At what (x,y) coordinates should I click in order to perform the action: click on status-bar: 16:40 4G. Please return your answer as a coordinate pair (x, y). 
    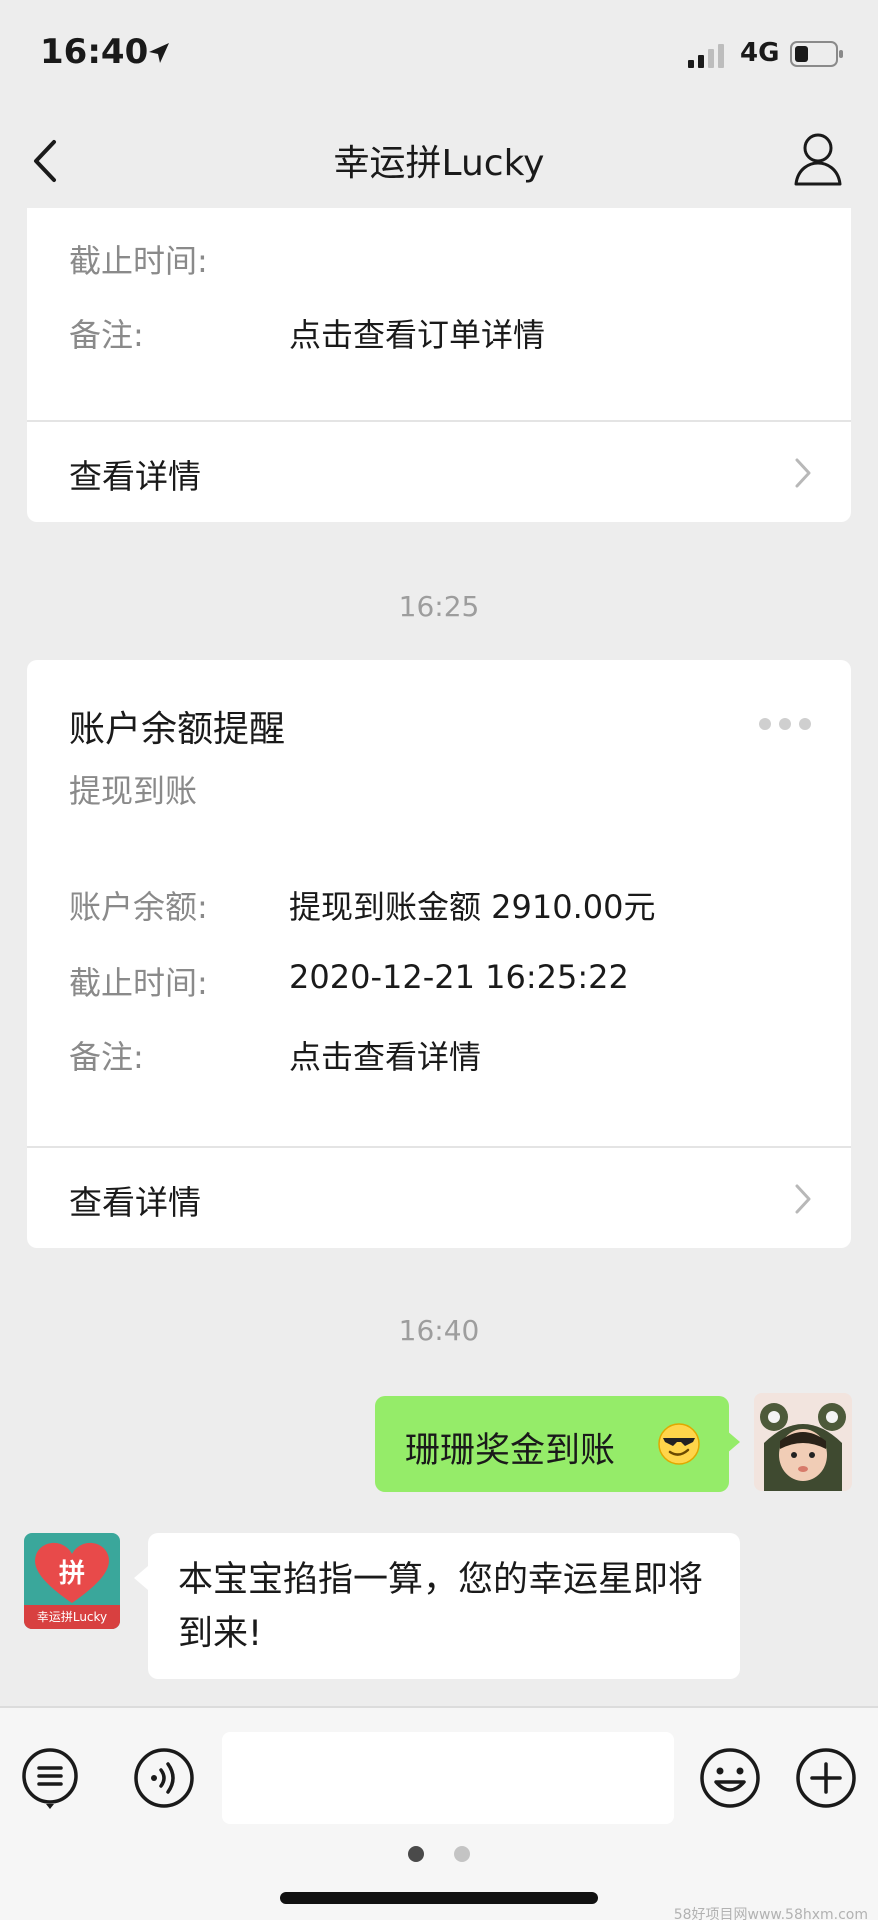
    Looking at the image, I should click on (439, 55).